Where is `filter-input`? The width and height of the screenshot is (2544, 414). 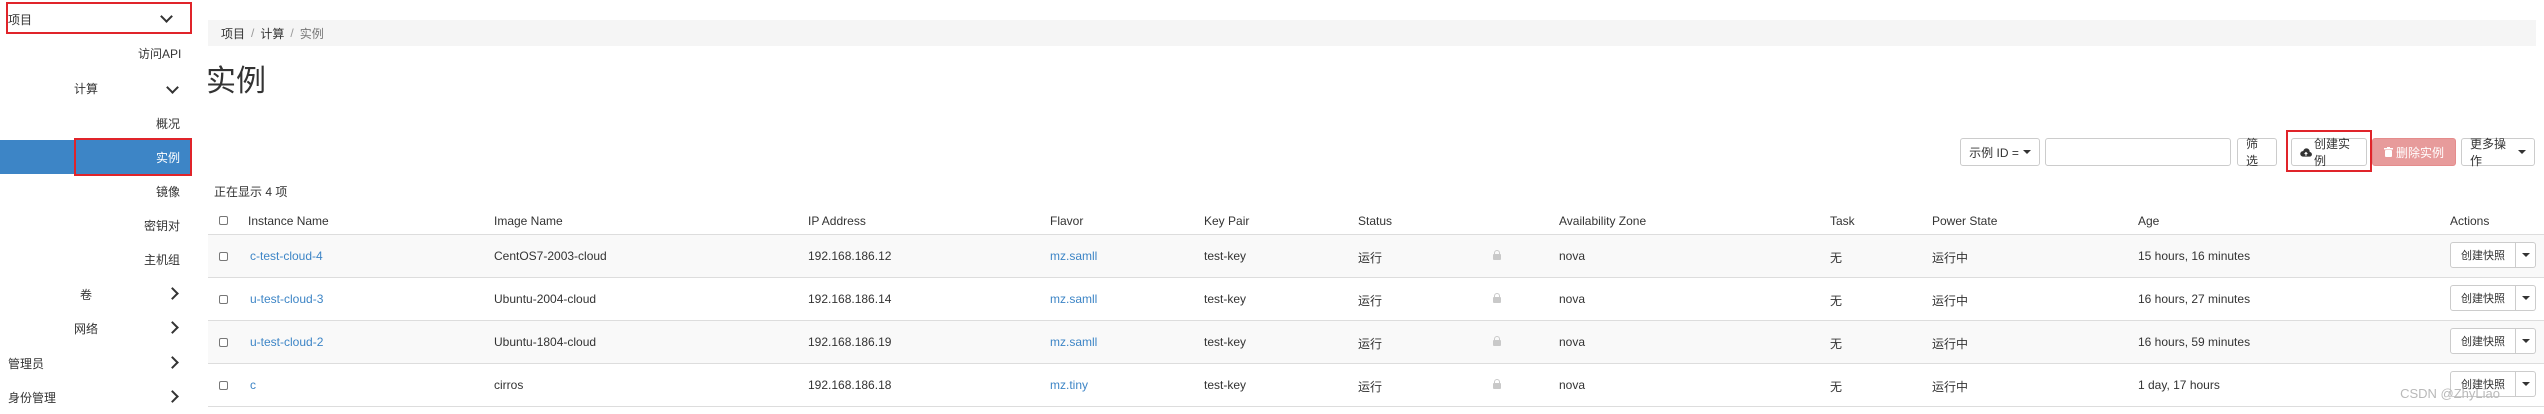
filter-input is located at coordinates (2138, 152).